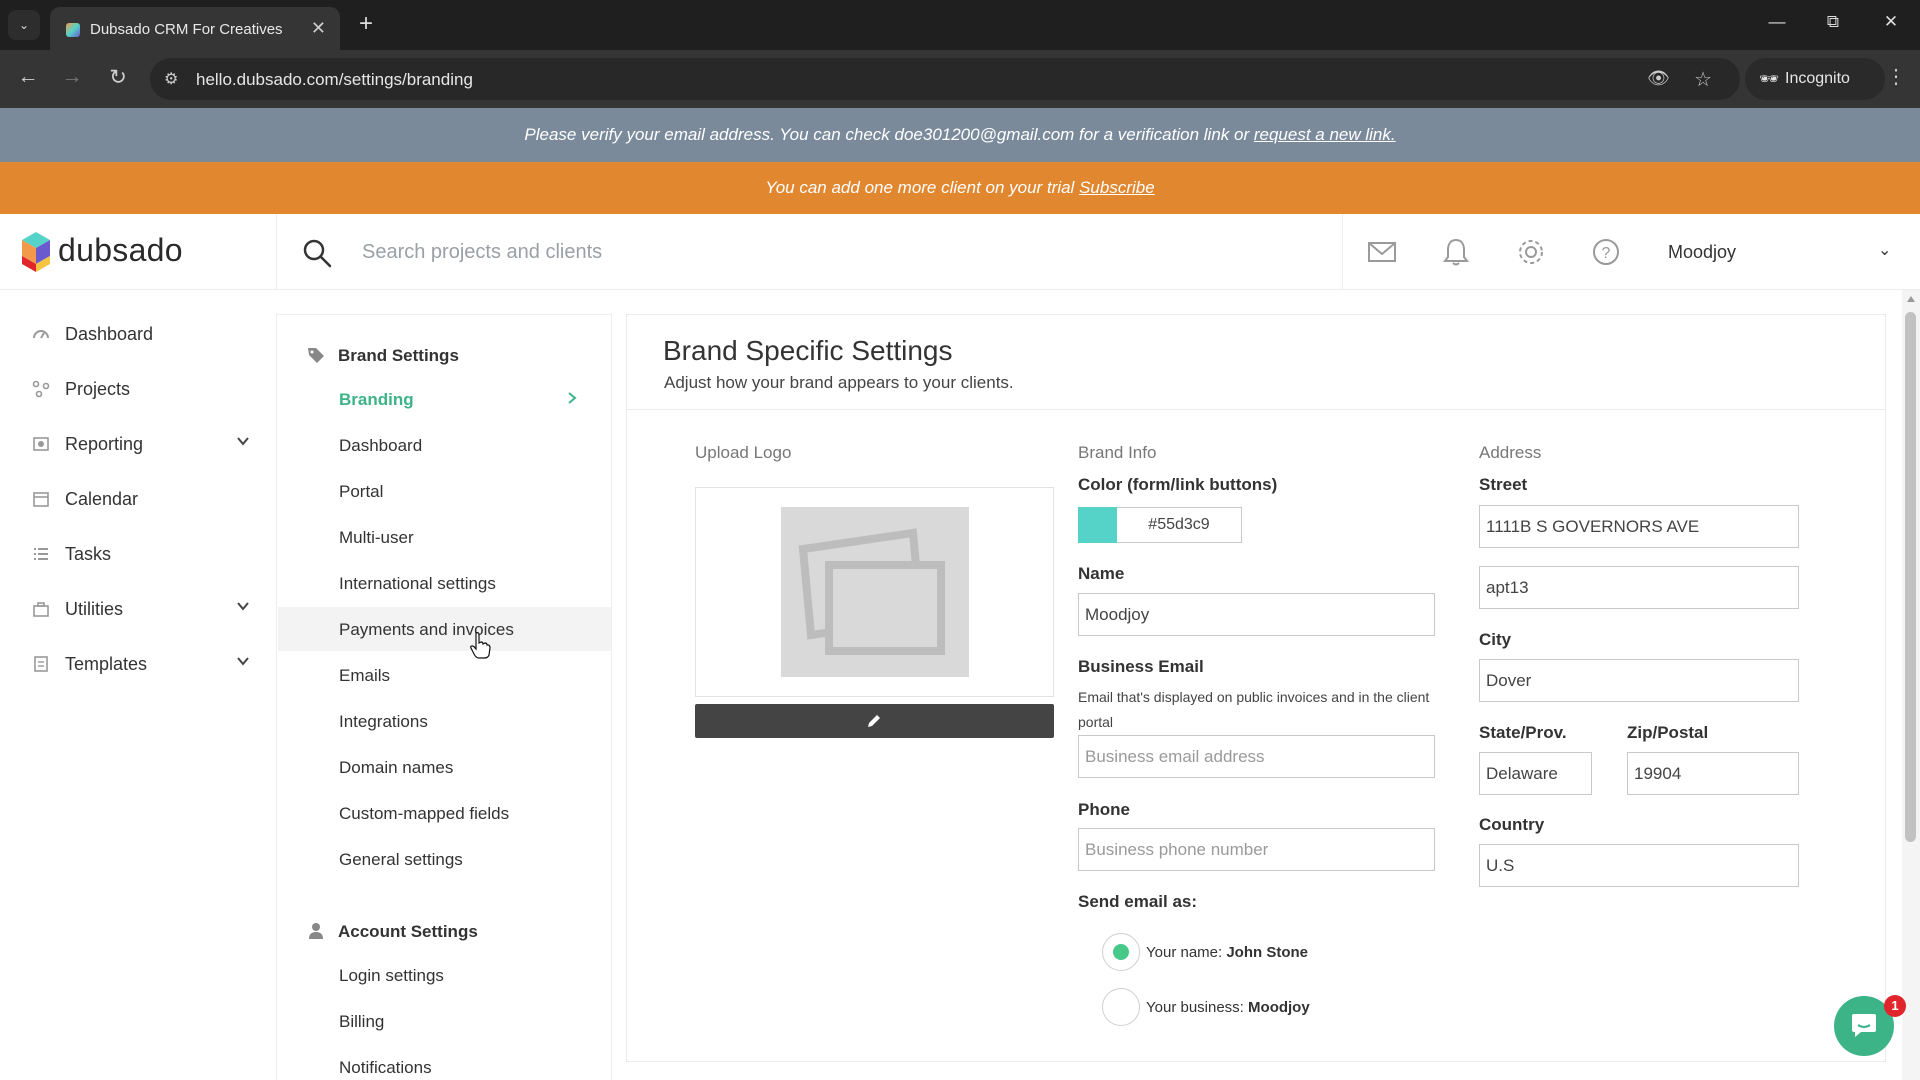  I want to click on city-input, so click(1639, 680).